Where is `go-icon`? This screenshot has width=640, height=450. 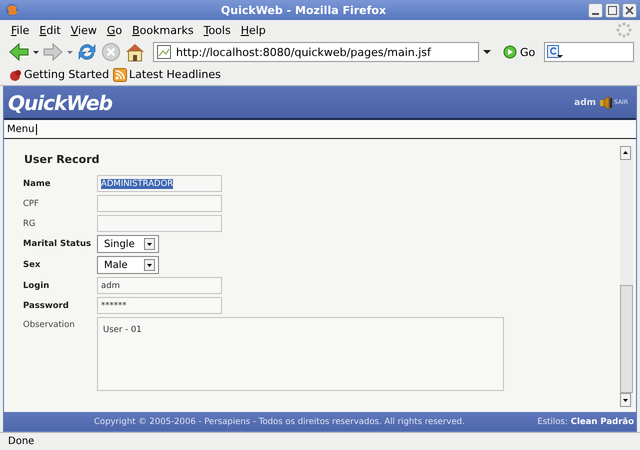 go-icon is located at coordinates (510, 52).